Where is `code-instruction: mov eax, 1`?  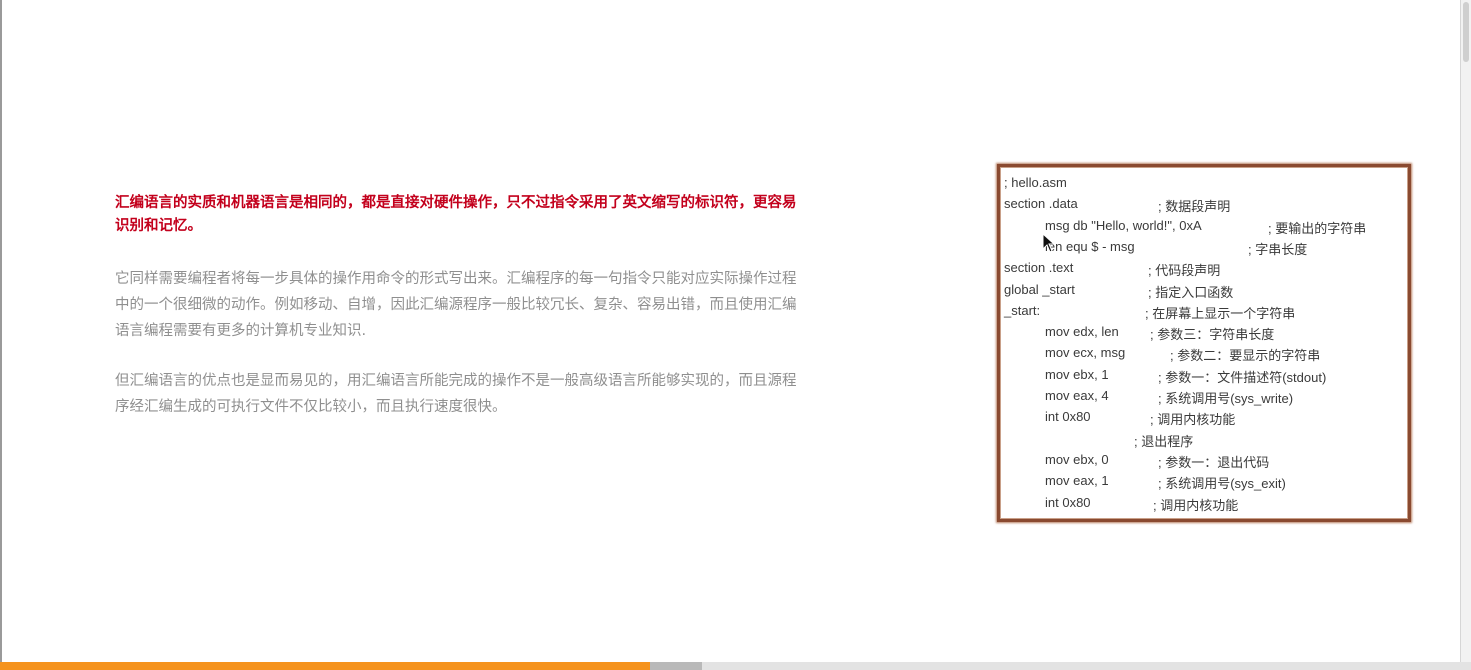
code-instruction: mov eax, 1 is located at coordinates (1077, 481).